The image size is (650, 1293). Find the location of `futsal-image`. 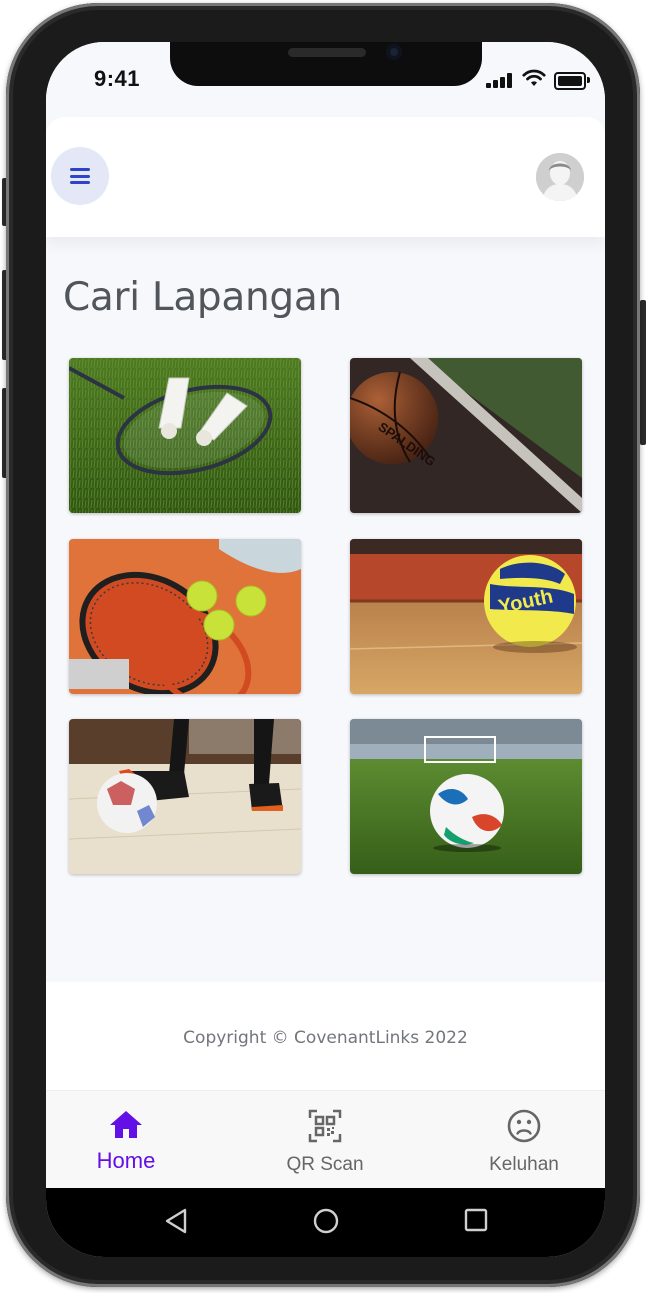

futsal-image is located at coordinates (185, 796).